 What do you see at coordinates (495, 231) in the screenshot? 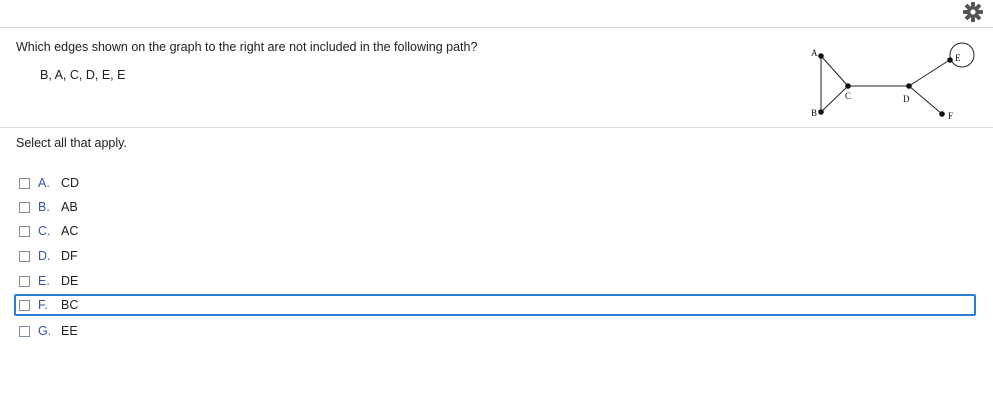
I see `option-c: C. AC` at bounding box center [495, 231].